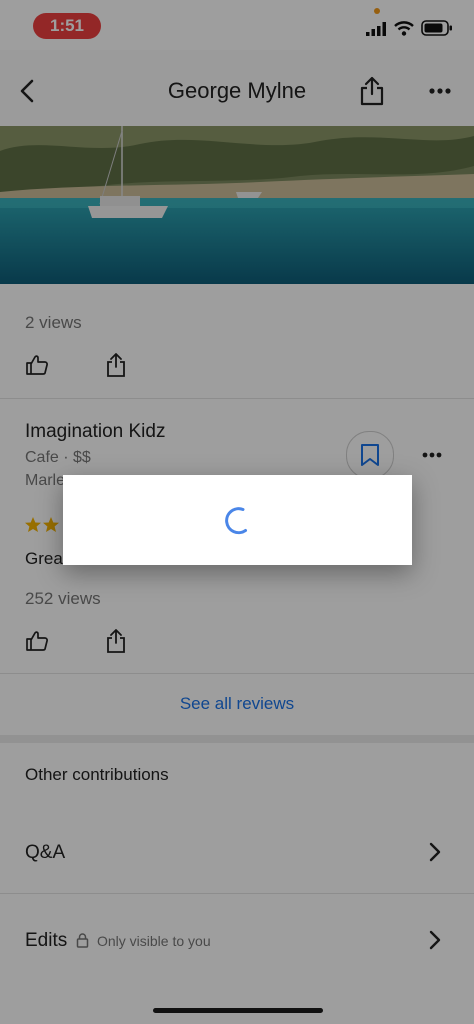 The image size is (474, 1024). Describe the element at coordinates (238, 1010) in the screenshot. I see `home-indicator` at that location.